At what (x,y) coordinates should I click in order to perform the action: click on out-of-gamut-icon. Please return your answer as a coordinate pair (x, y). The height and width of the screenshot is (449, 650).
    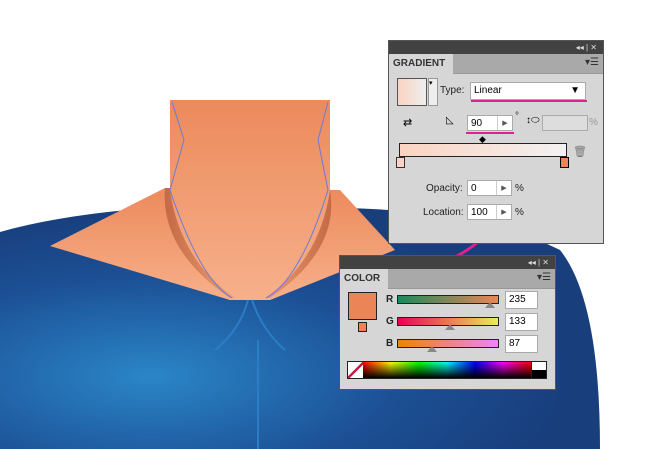
    Looking at the image, I should click on (362, 327).